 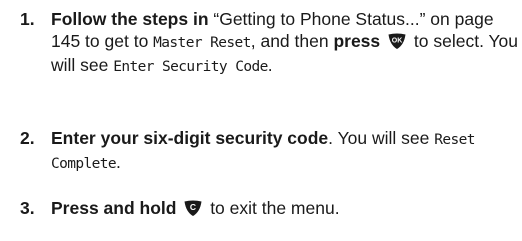 I want to click on display-text-enter-security-code: Enter Security Code, so click(x=190, y=67).